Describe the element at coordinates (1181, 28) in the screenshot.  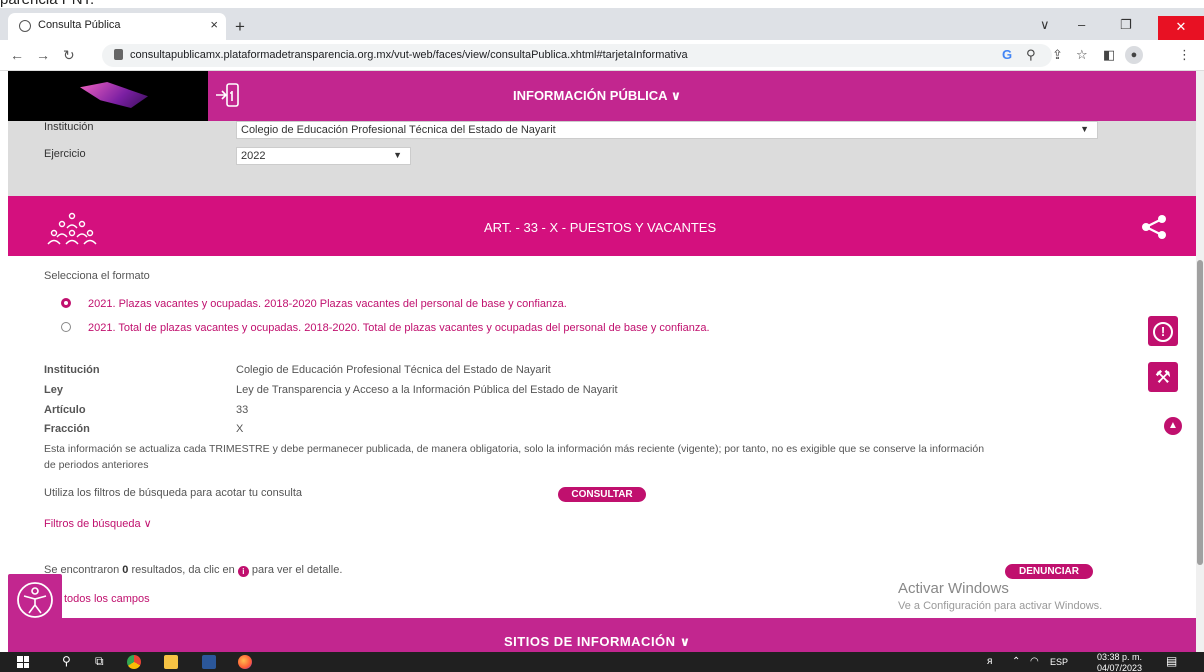
I see `close-window-button: ✕` at that location.